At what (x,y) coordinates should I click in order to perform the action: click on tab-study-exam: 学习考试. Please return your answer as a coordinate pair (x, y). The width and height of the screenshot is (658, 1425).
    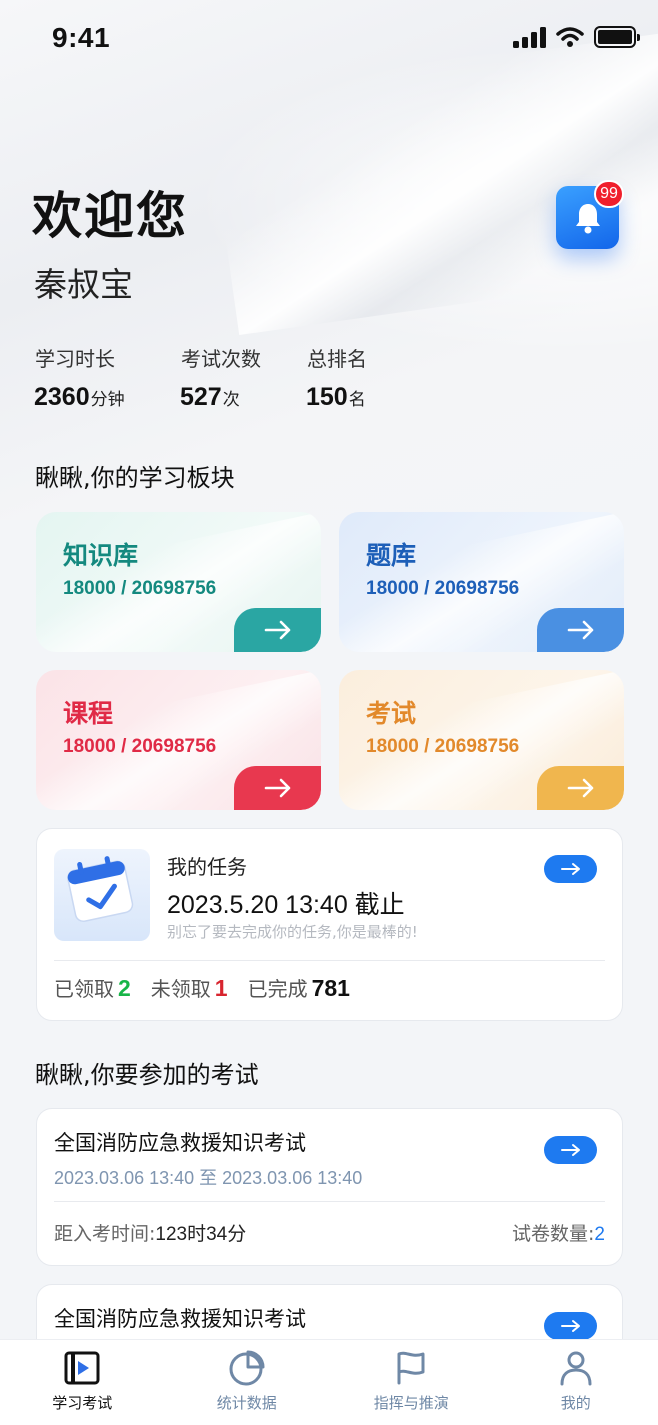
    Looking at the image, I should click on (82, 1382).